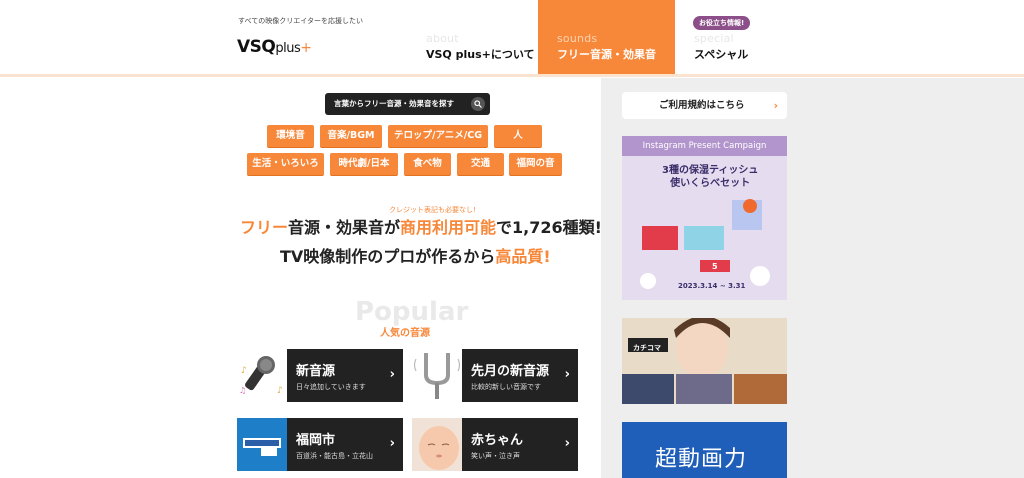 The width and height of the screenshot is (1024, 478). I want to click on tuning-fork-icon, so click(437, 375).